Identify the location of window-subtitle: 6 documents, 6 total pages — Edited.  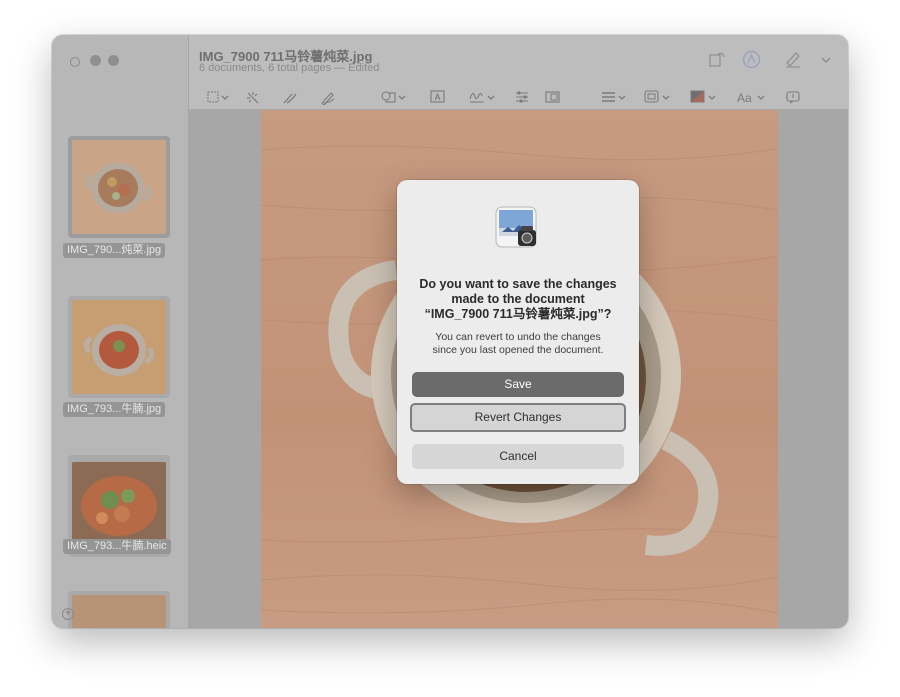
(289, 68).